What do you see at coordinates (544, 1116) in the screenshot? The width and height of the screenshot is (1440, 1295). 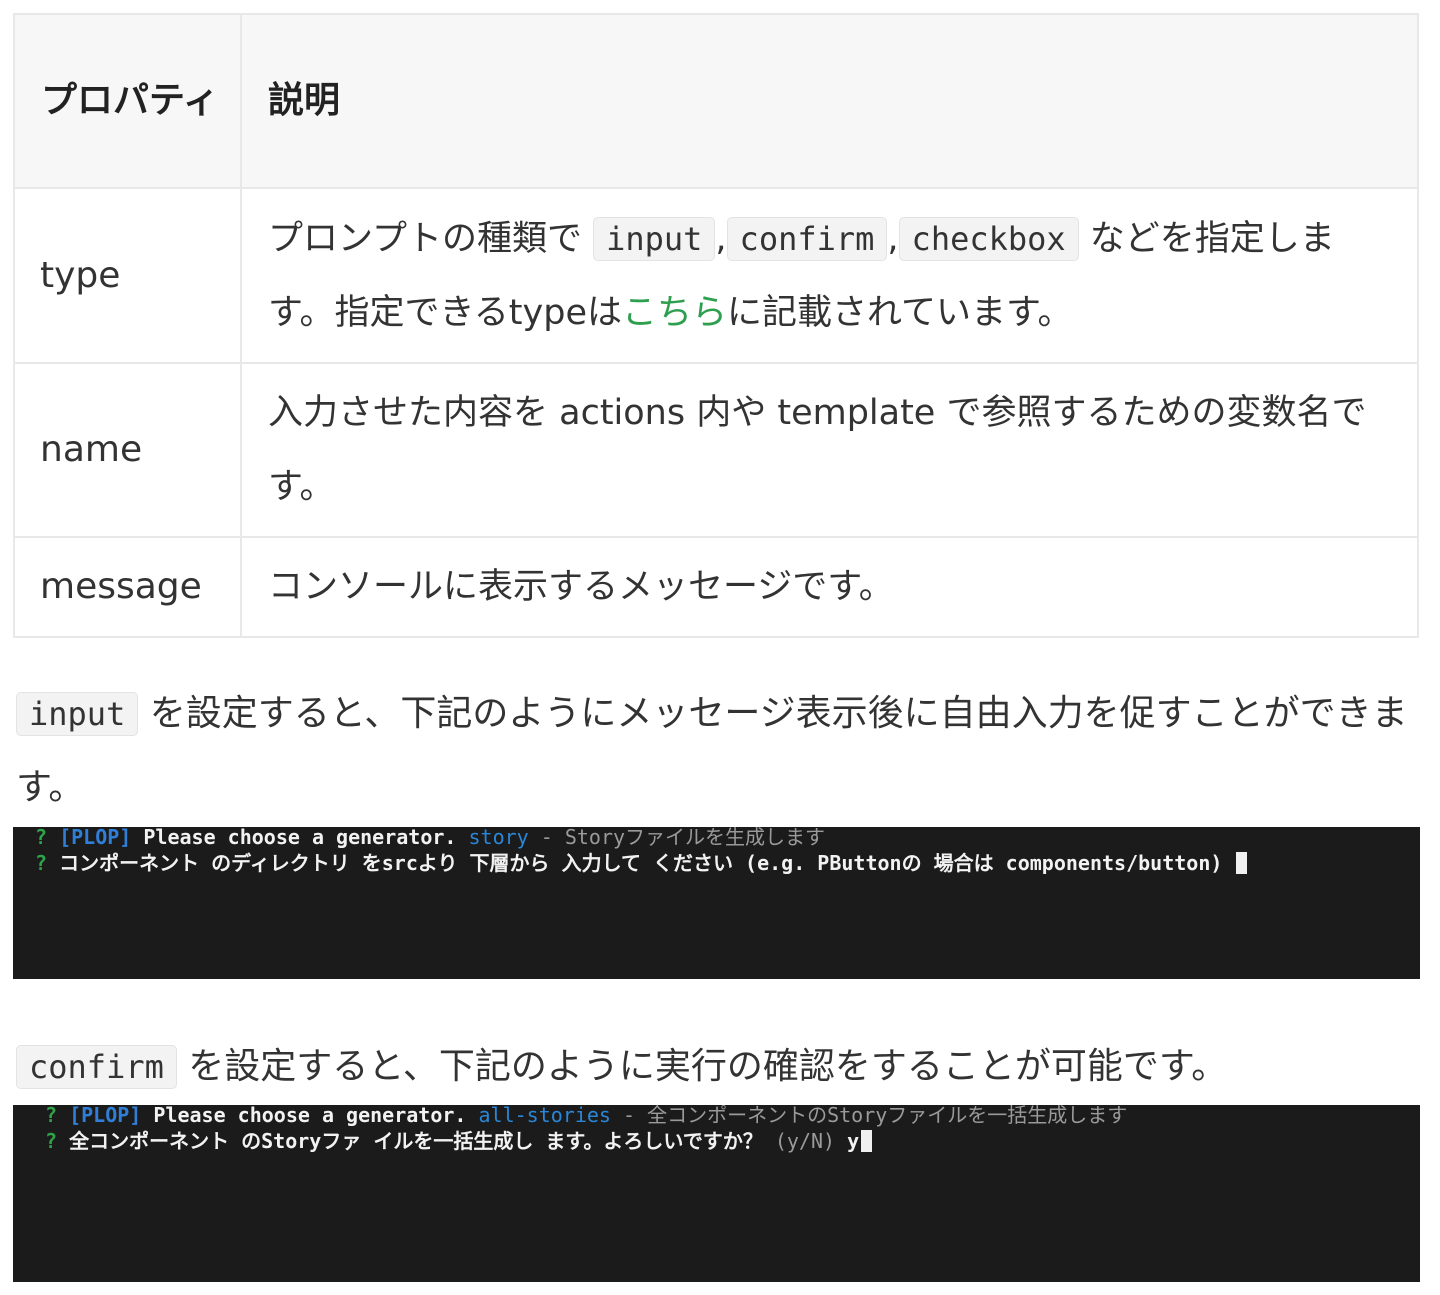 I see `generator-choice: all-stories` at bounding box center [544, 1116].